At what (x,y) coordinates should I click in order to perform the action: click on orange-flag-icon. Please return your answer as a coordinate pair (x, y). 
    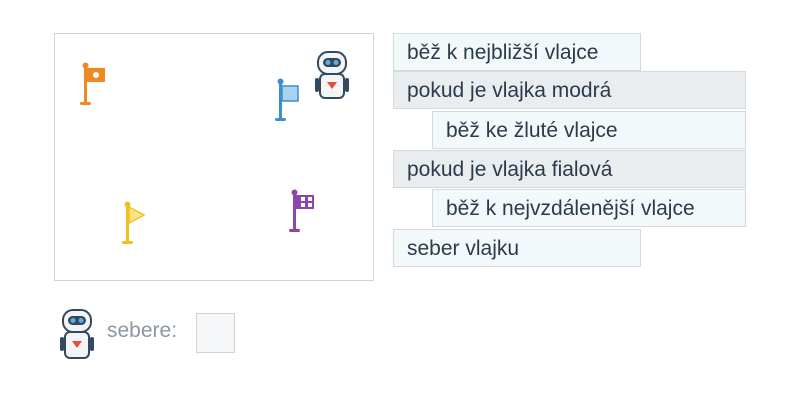
    Looking at the image, I should click on (94, 85).